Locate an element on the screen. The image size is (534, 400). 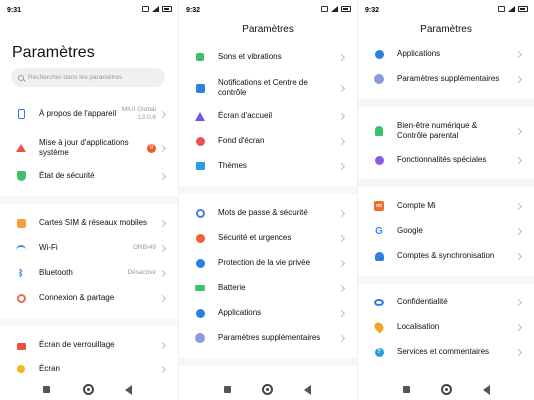
settings-item-privacy: Confidentialité is located at coordinates (446, 302).